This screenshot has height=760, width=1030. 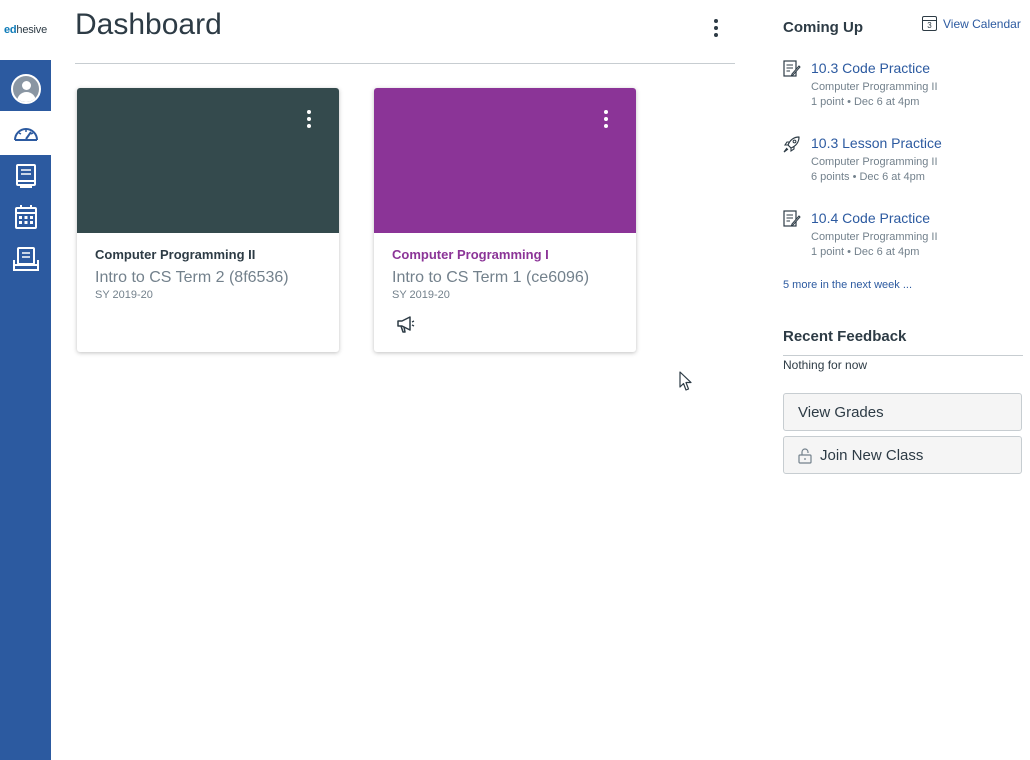 What do you see at coordinates (10, 30) in the screenshot?
I see `brand-logo-prefix: ed` at bounding box center [10, 30].